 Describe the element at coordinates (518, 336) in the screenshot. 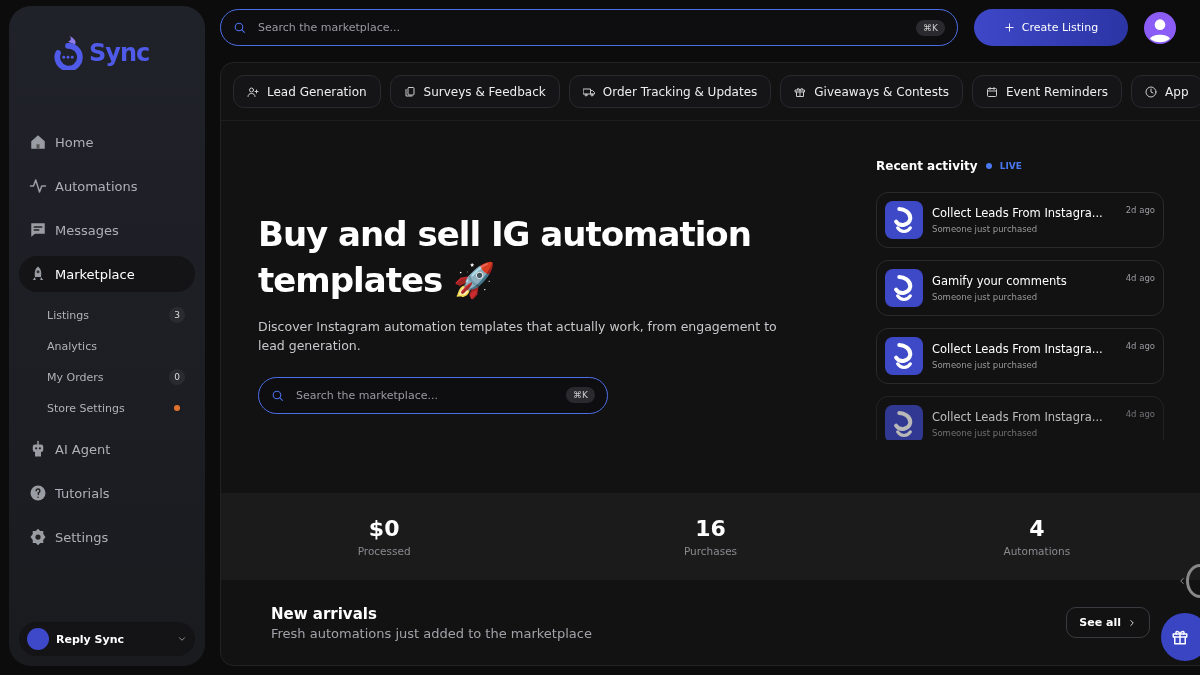

I see `hero-description: Discover Instagram automation templates that actually work, from engagement to lead generation.` at that location.